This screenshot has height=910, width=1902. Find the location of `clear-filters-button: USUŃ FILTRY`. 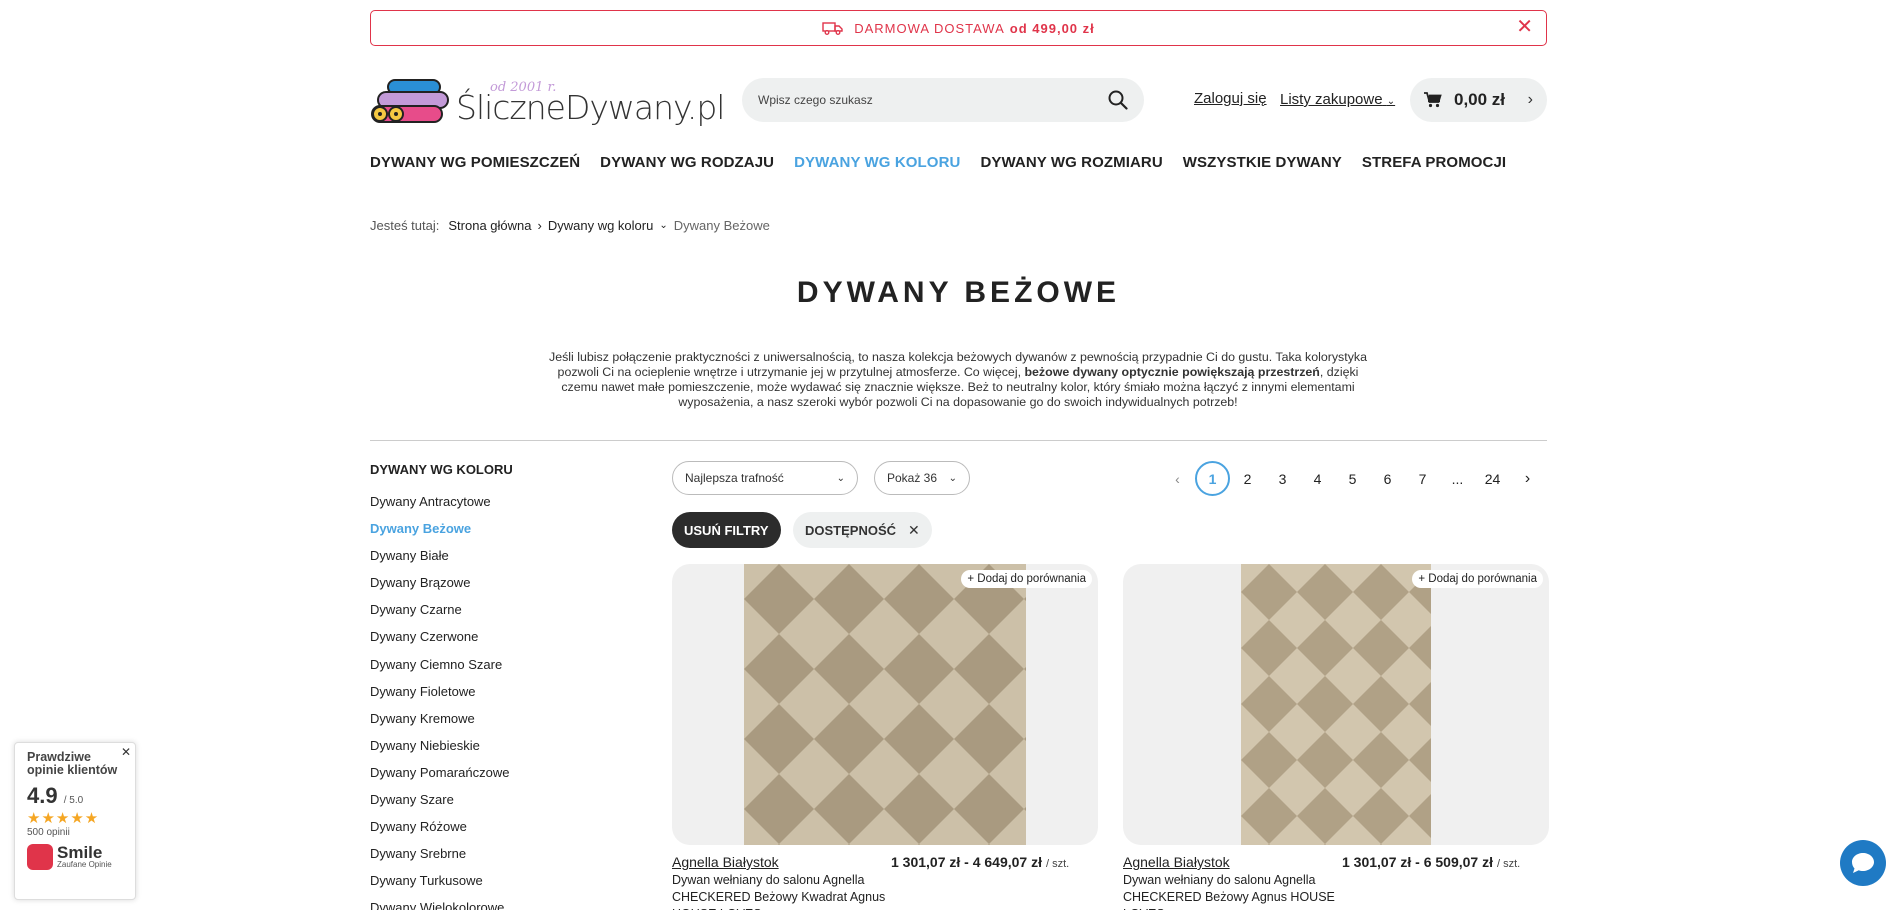

clear-filters-button: USUŃ FILTRY is located at coordinates (726, 530).